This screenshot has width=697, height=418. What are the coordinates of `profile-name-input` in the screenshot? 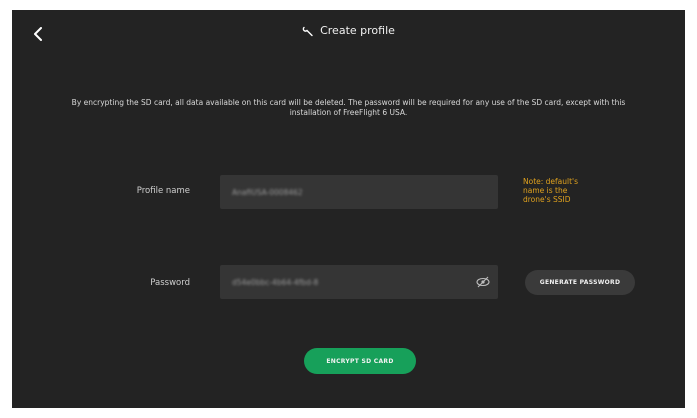 It's located at (359, 192).